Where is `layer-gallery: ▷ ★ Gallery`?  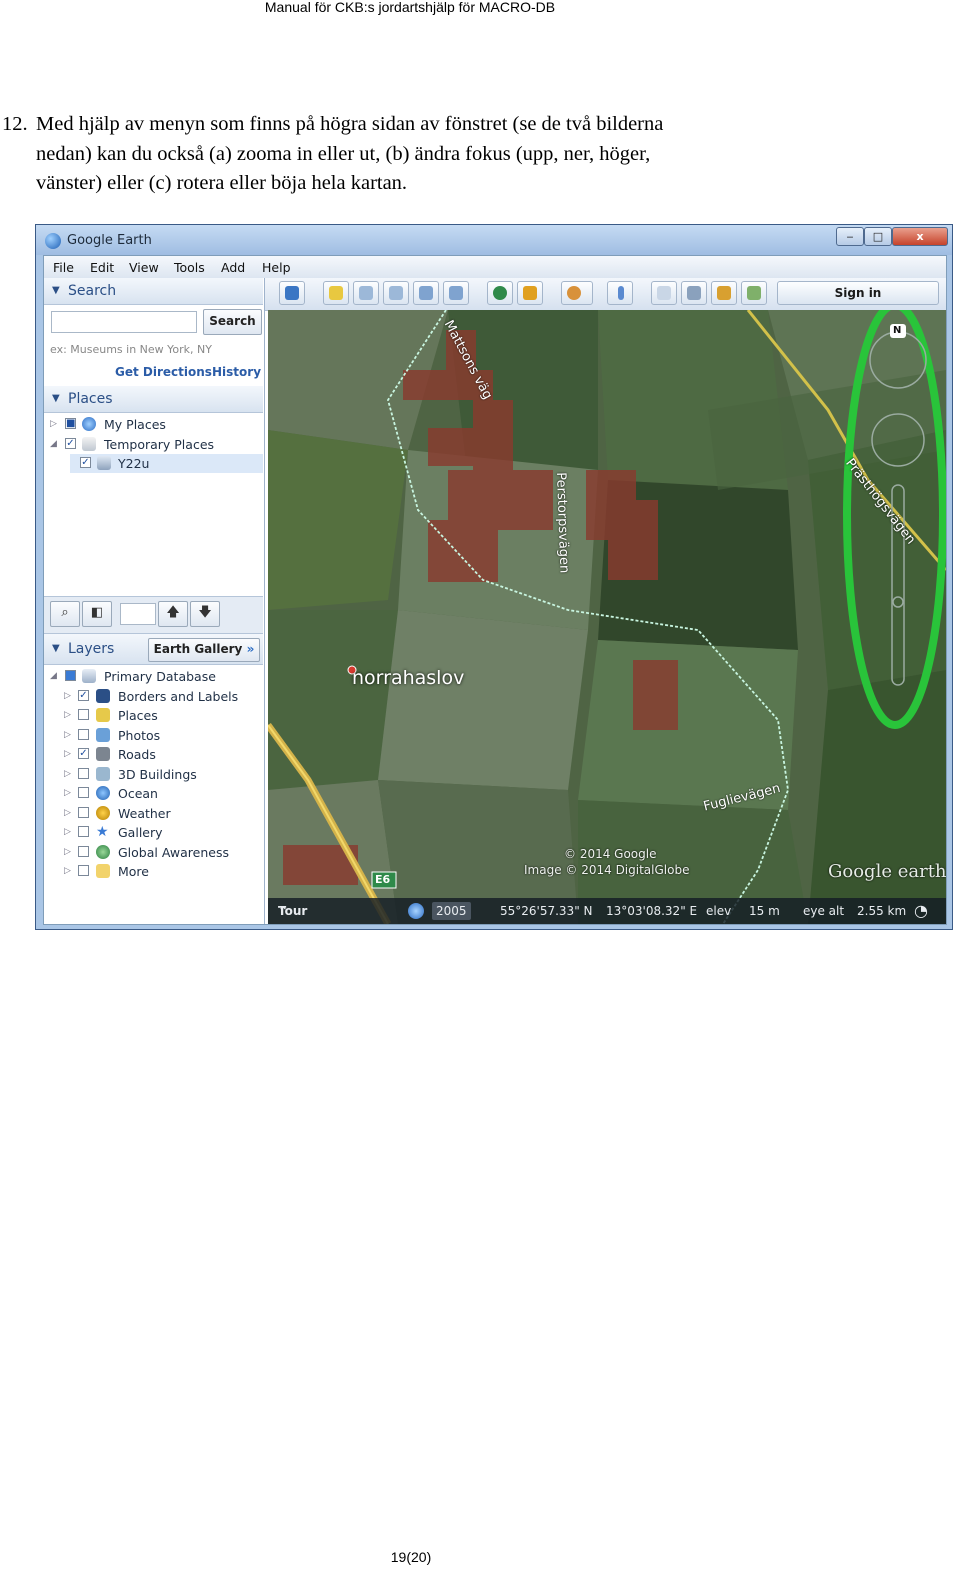 layer-gallery: ▷ ★ Gallery is located at coordinates (153, 832).